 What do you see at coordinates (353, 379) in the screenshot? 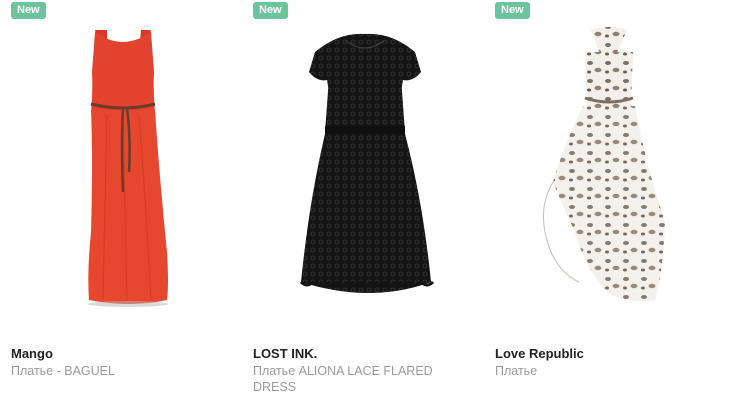
I see `product-description: Платье ALIONA LACE FLARED DRESS` at bounding box center [353, 379].